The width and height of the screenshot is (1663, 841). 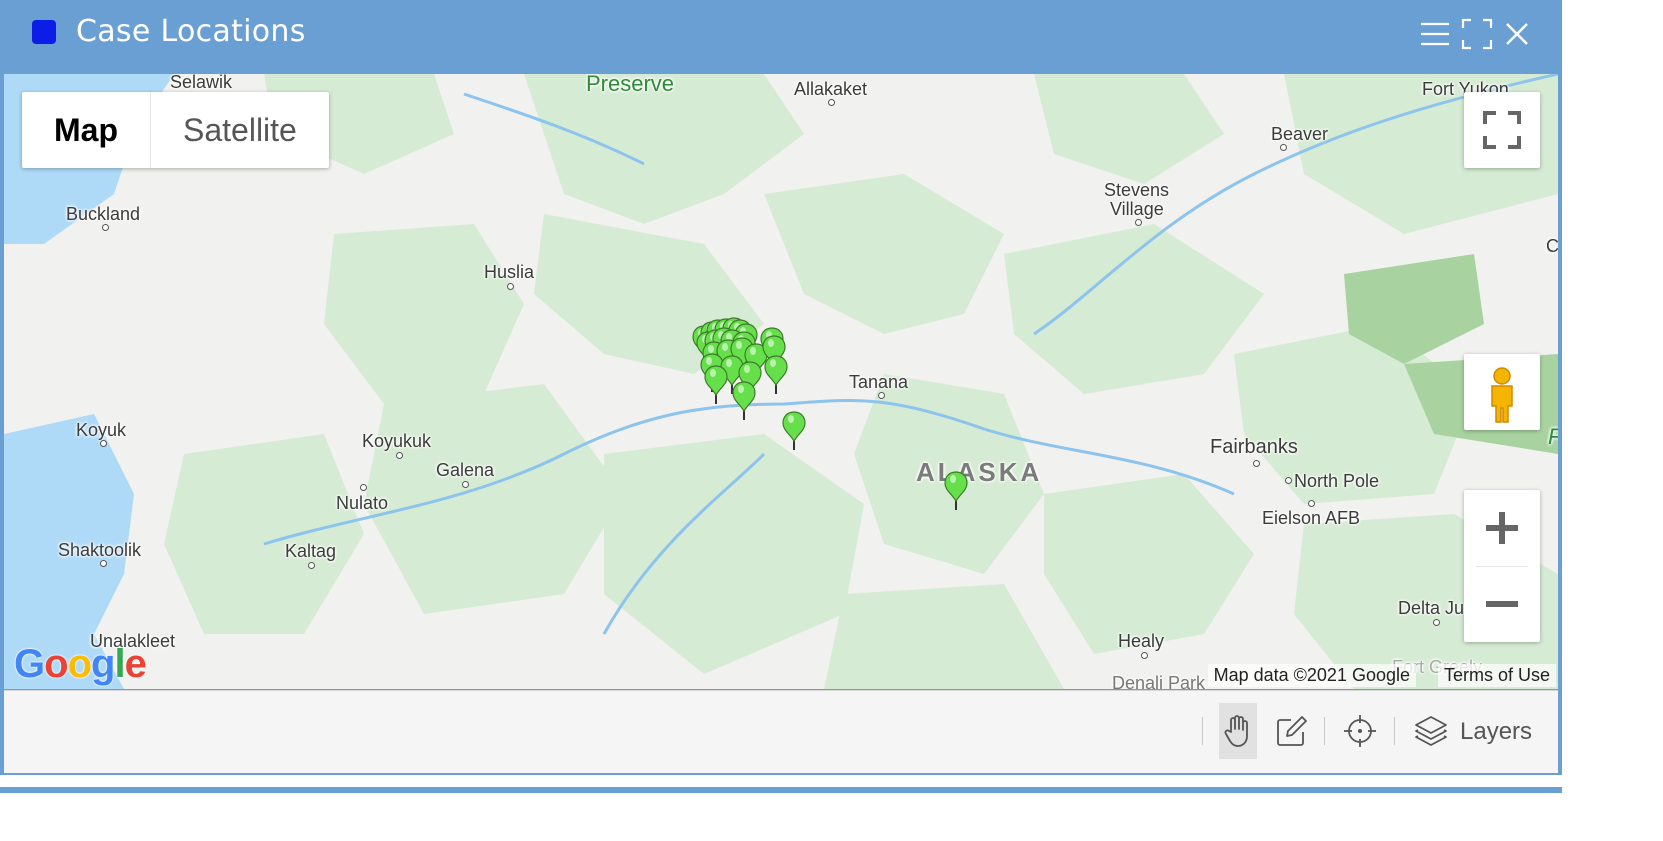 I want to click on layers-button, so click(x=1431, y=731).